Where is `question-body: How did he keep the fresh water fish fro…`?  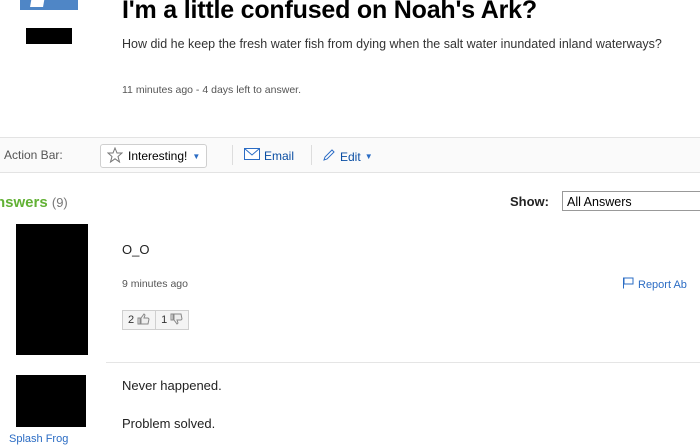 question-body: How did he keep the fresh water fish fro… is located at coordinates (392, 44).